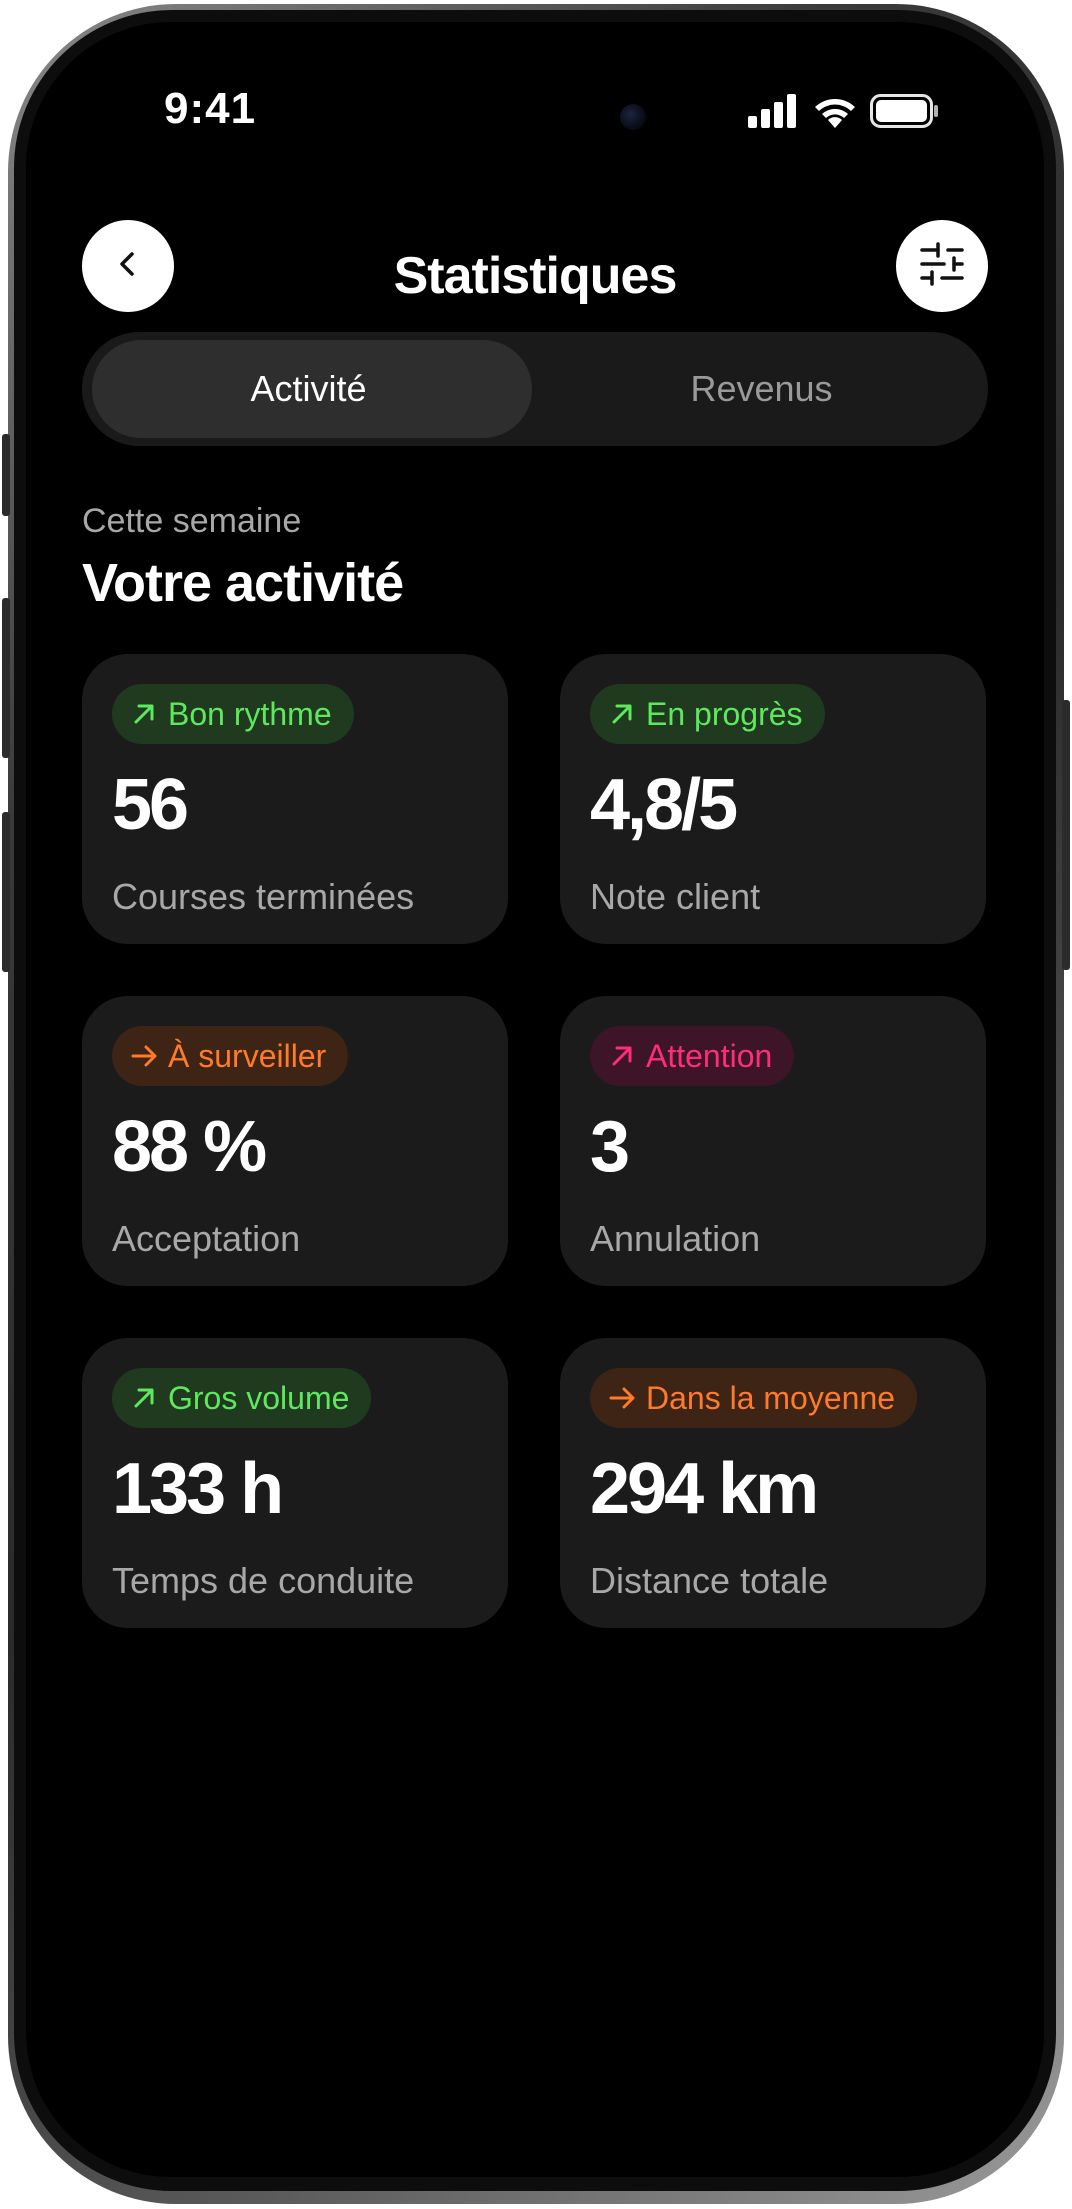 The height and width of the screenshot is (2209, 1072). Describe the element at coordinates (259, 1397) in the screenshot. I see `status-badge-label: Gros volume` at that location.